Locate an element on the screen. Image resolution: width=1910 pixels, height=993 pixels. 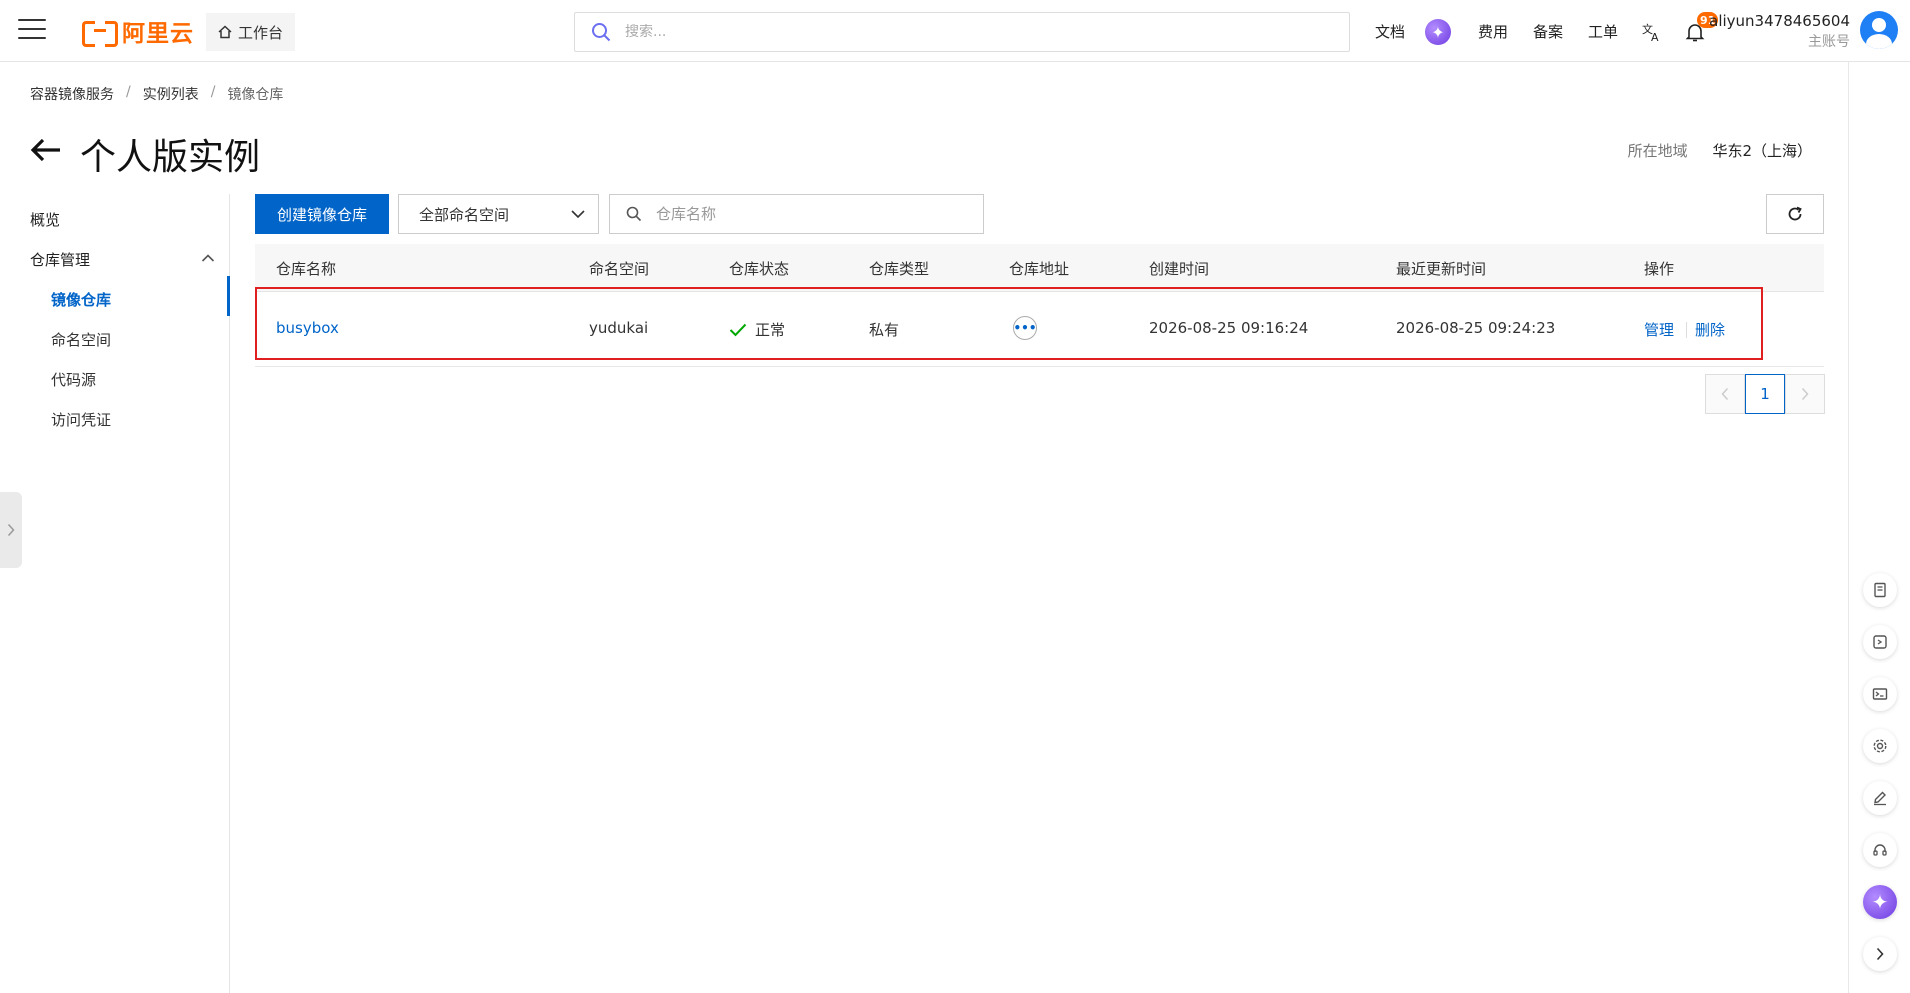
edit-icon is located at coordinates (1880, 798).